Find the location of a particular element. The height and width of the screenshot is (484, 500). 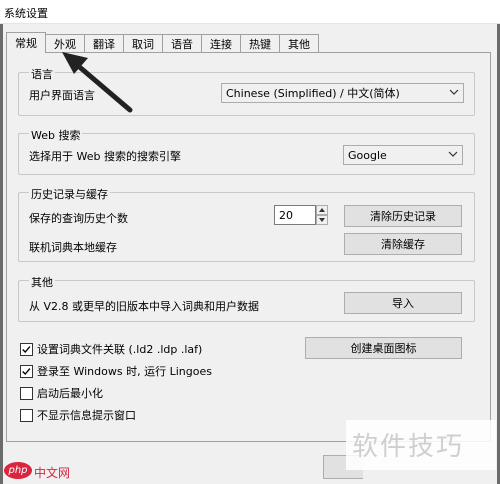

checkbox-label: 登录至 Windows 时, 运行 Lingoes is located at coordinates (124, 371).